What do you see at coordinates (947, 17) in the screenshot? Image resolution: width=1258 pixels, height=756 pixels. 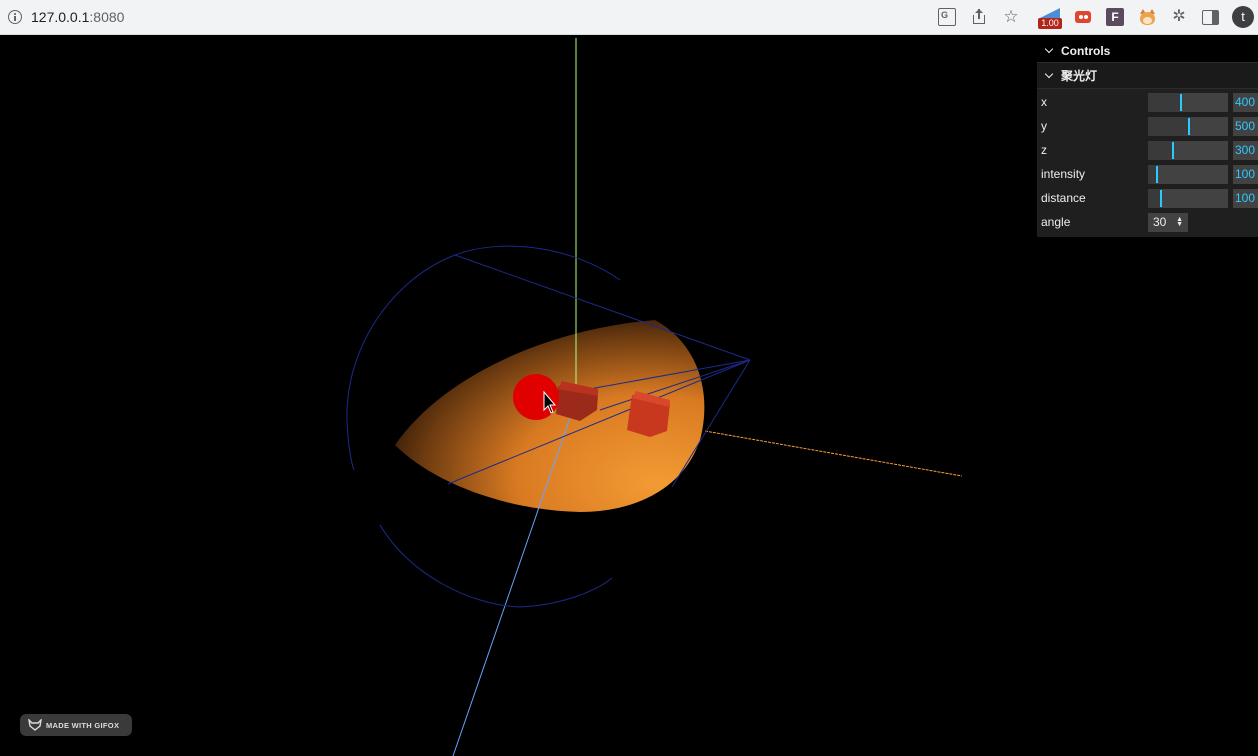 I see `translate-icon: G` at bounding box center [947, 17].